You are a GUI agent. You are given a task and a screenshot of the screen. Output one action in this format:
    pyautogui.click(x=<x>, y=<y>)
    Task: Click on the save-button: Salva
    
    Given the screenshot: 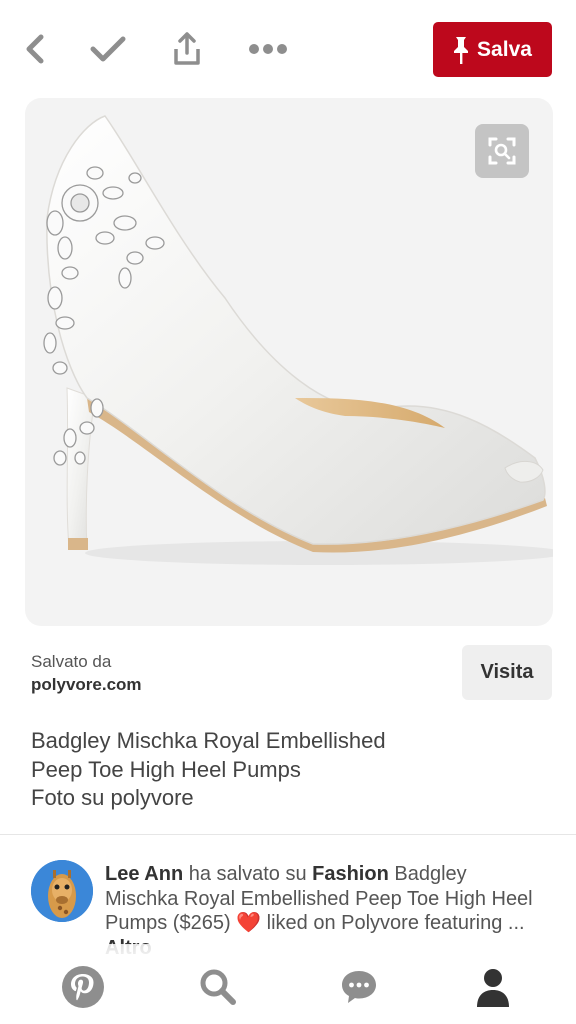 What is the action you would take?
    pyautogui.click(x=492, y=49)
    